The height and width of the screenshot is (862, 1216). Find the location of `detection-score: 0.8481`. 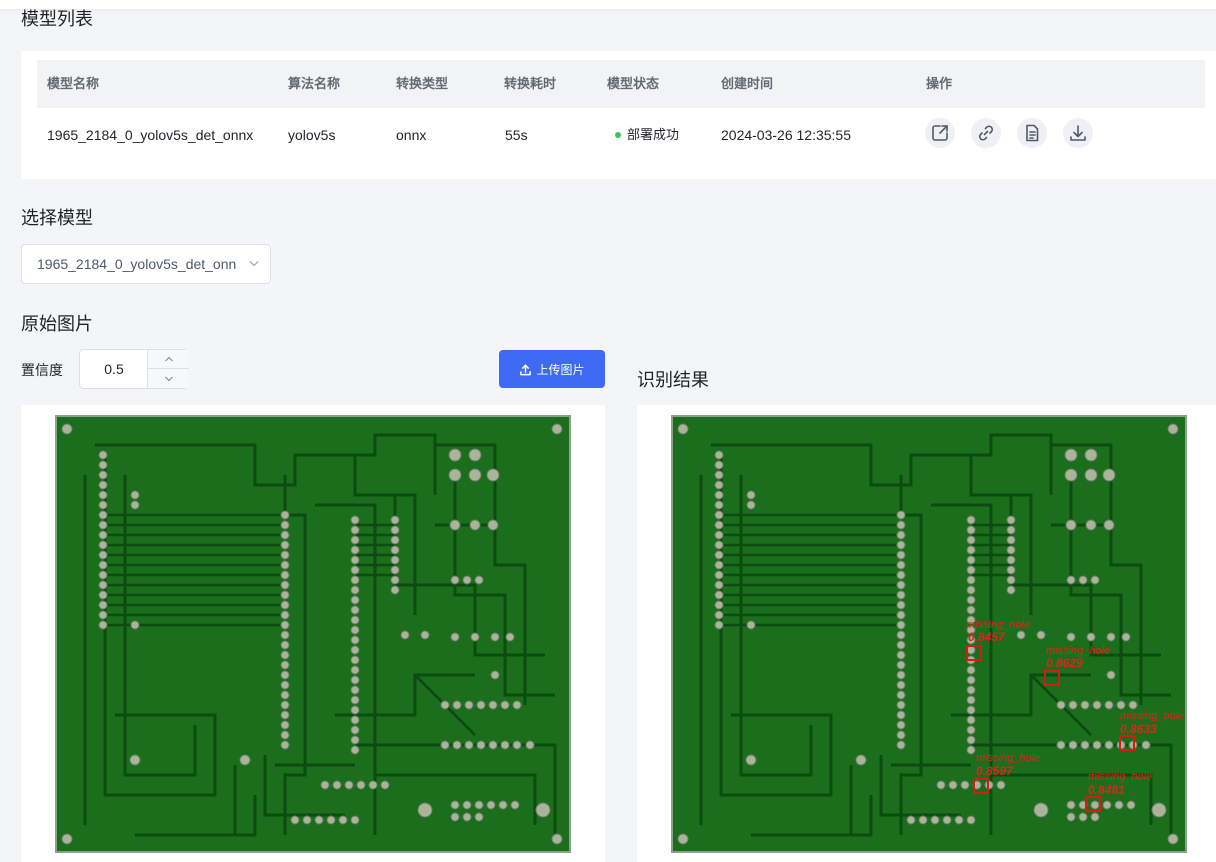

detection-score: 0.8481 is located at coordinates (1106, 790).